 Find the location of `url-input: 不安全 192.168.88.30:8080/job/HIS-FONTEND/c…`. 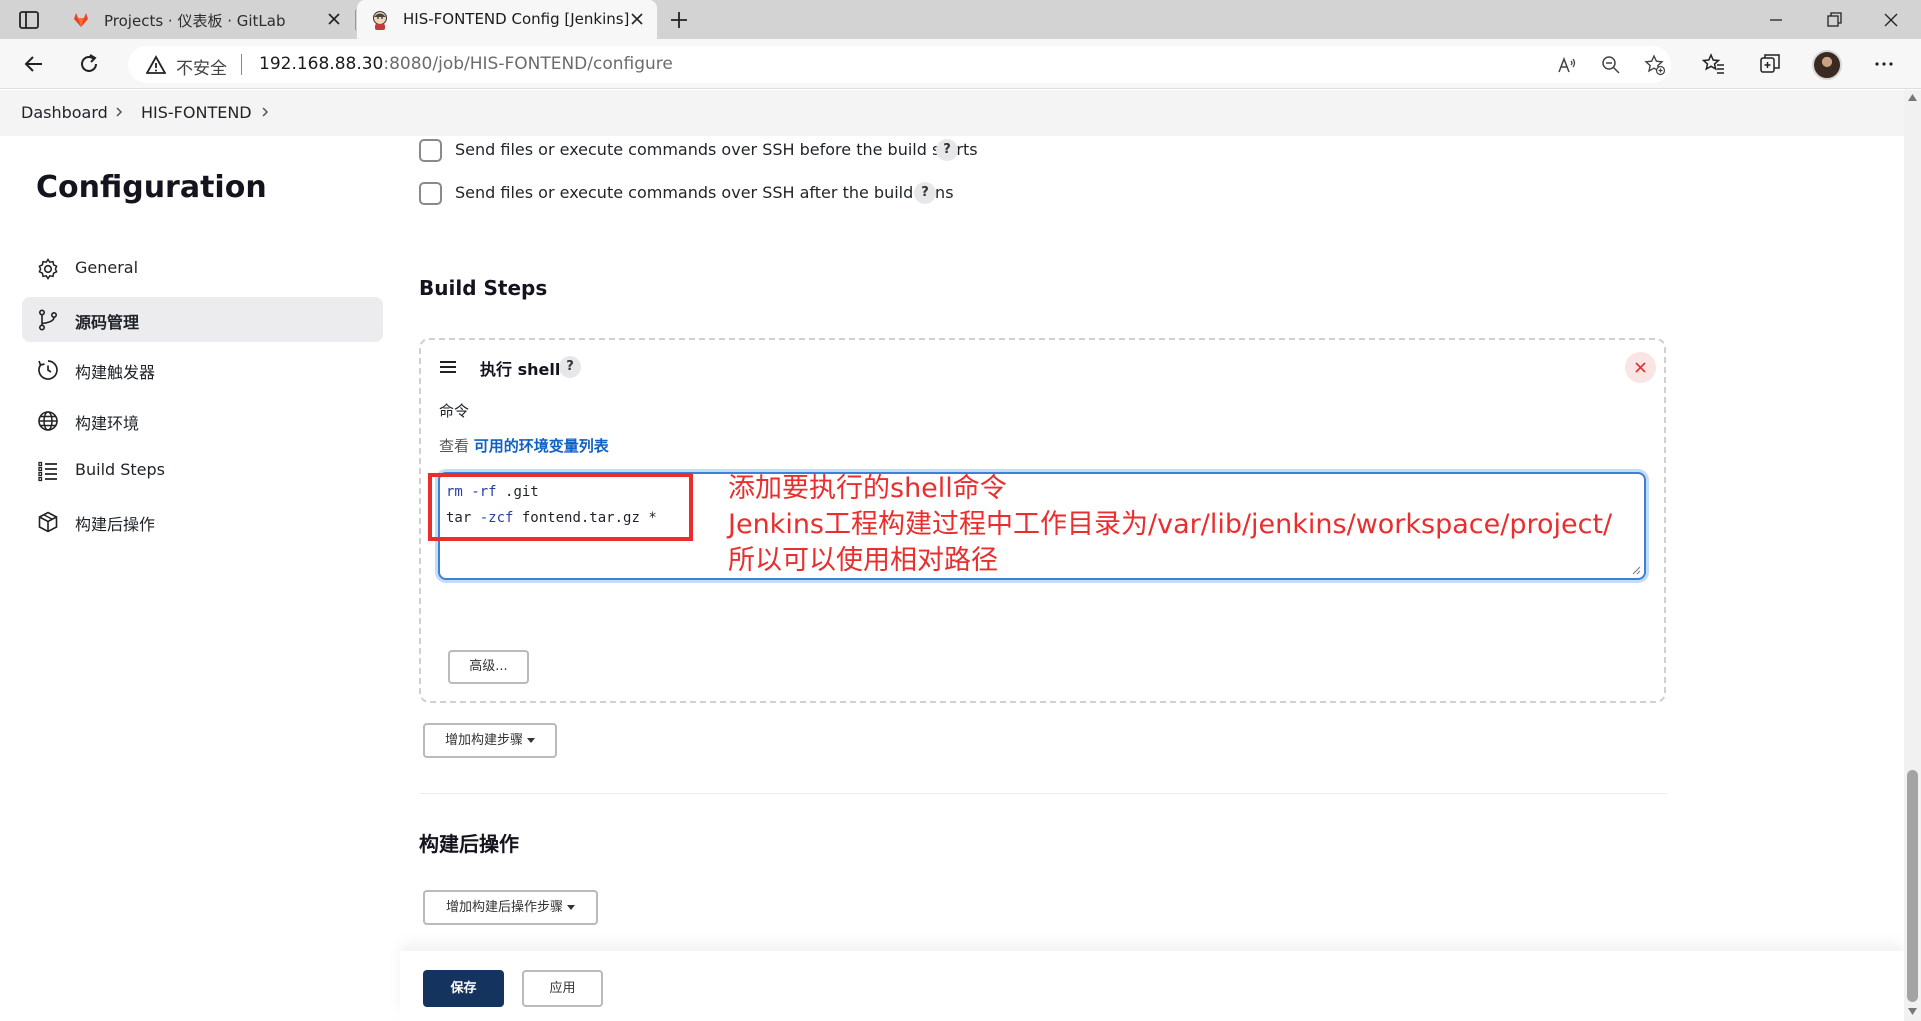

url-input: 不安全 192.168.88.30:8080/job/HIS-FONTEND/c… is located at coordinates (899, 64).